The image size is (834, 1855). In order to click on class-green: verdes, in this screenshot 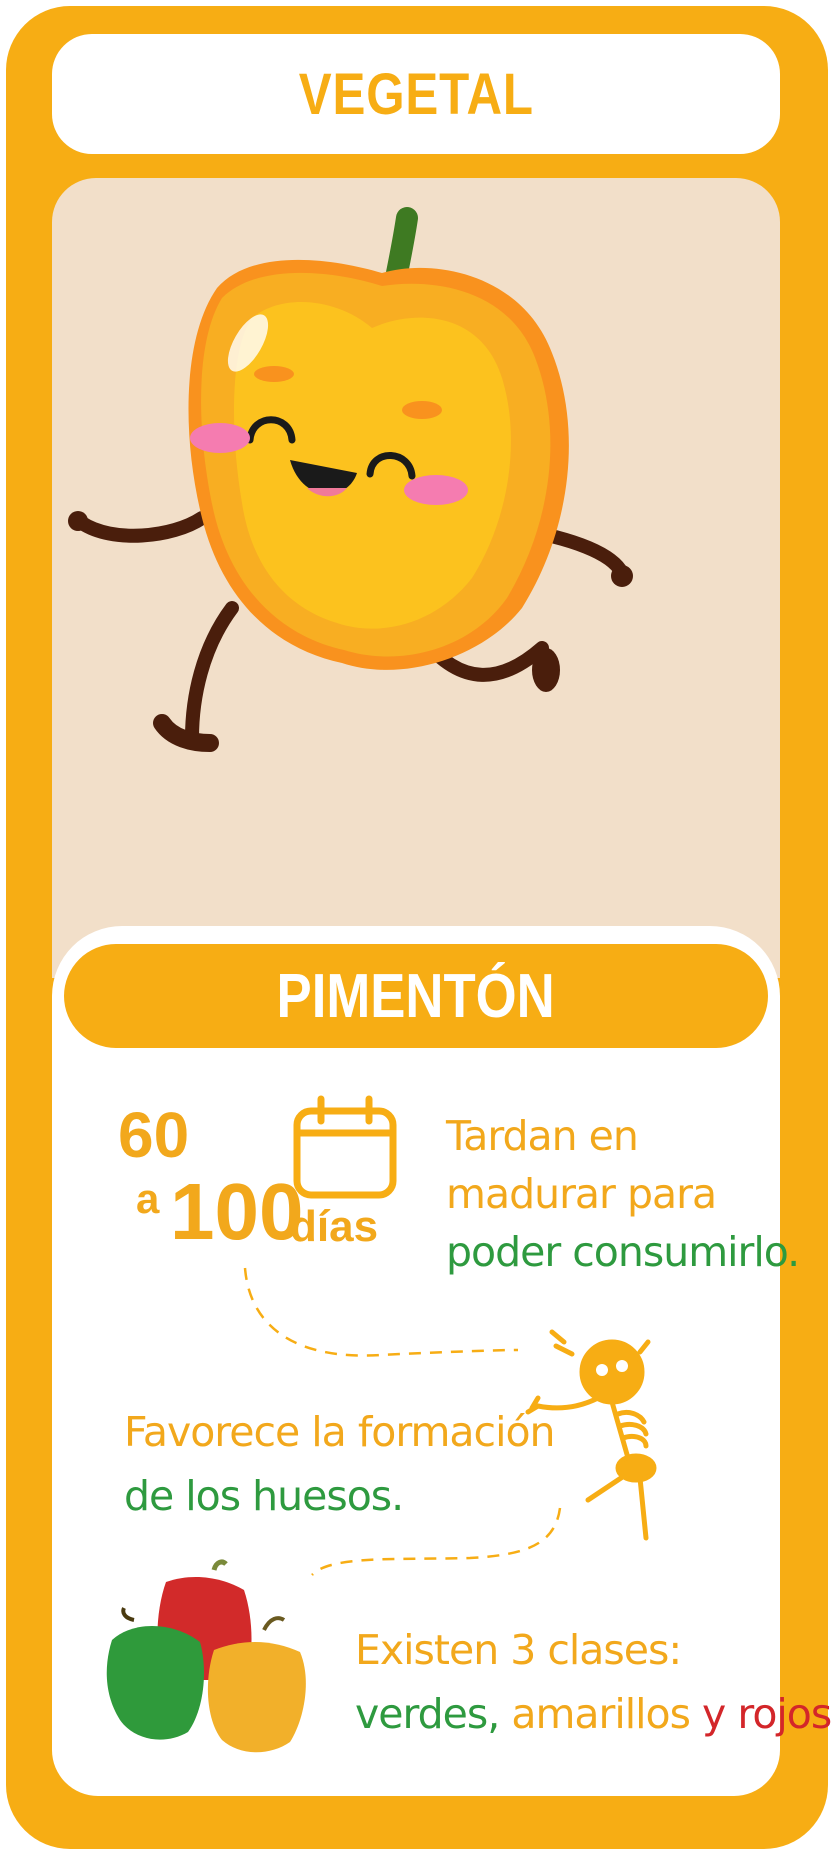, I will do `click(427, 1714)`.